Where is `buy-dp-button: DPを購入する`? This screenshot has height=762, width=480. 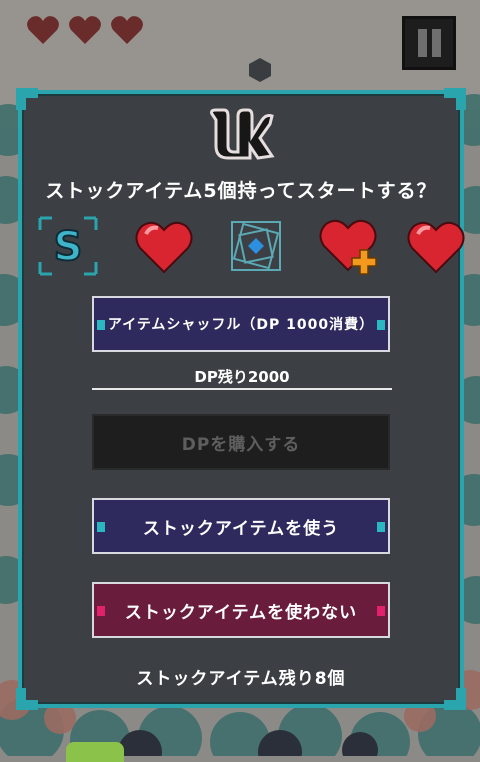 buy-dp-button: DPを購入する is located at coordinates (241, 442).